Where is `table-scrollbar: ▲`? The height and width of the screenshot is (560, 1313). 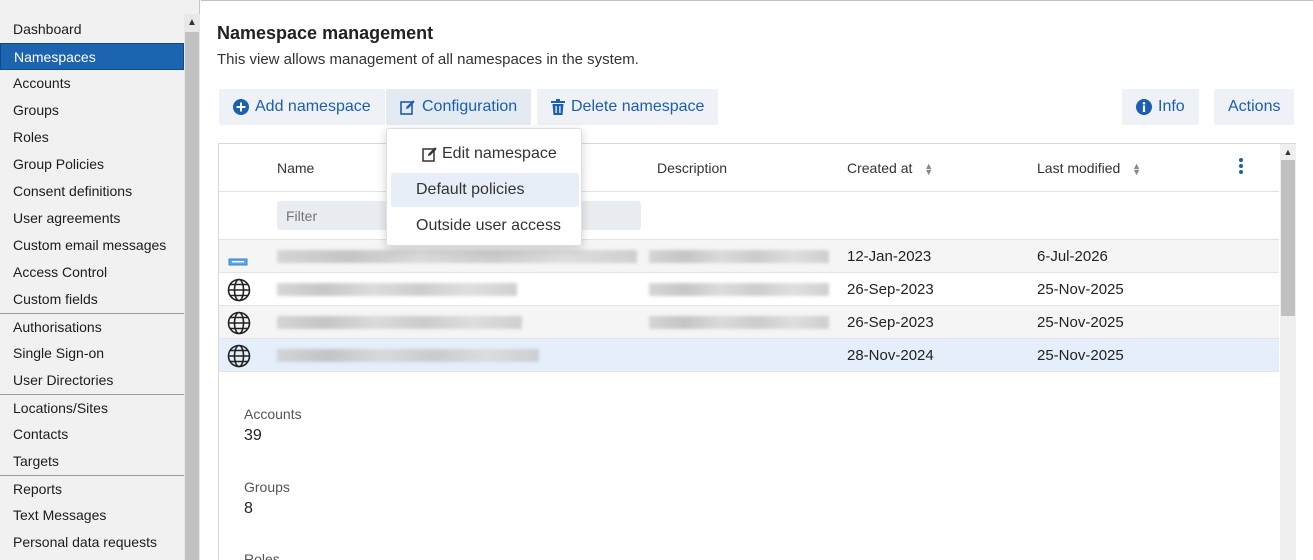
table-scrollbar: ▲ is located at coordinates (1288, 352).